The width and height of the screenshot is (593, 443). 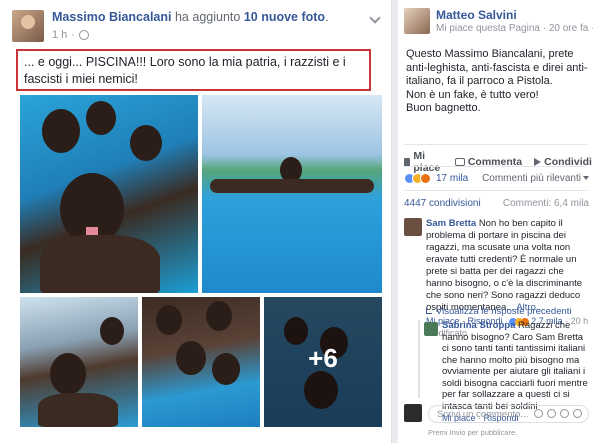 I want to click on current-user-avatar, so click(x=413, y=413).